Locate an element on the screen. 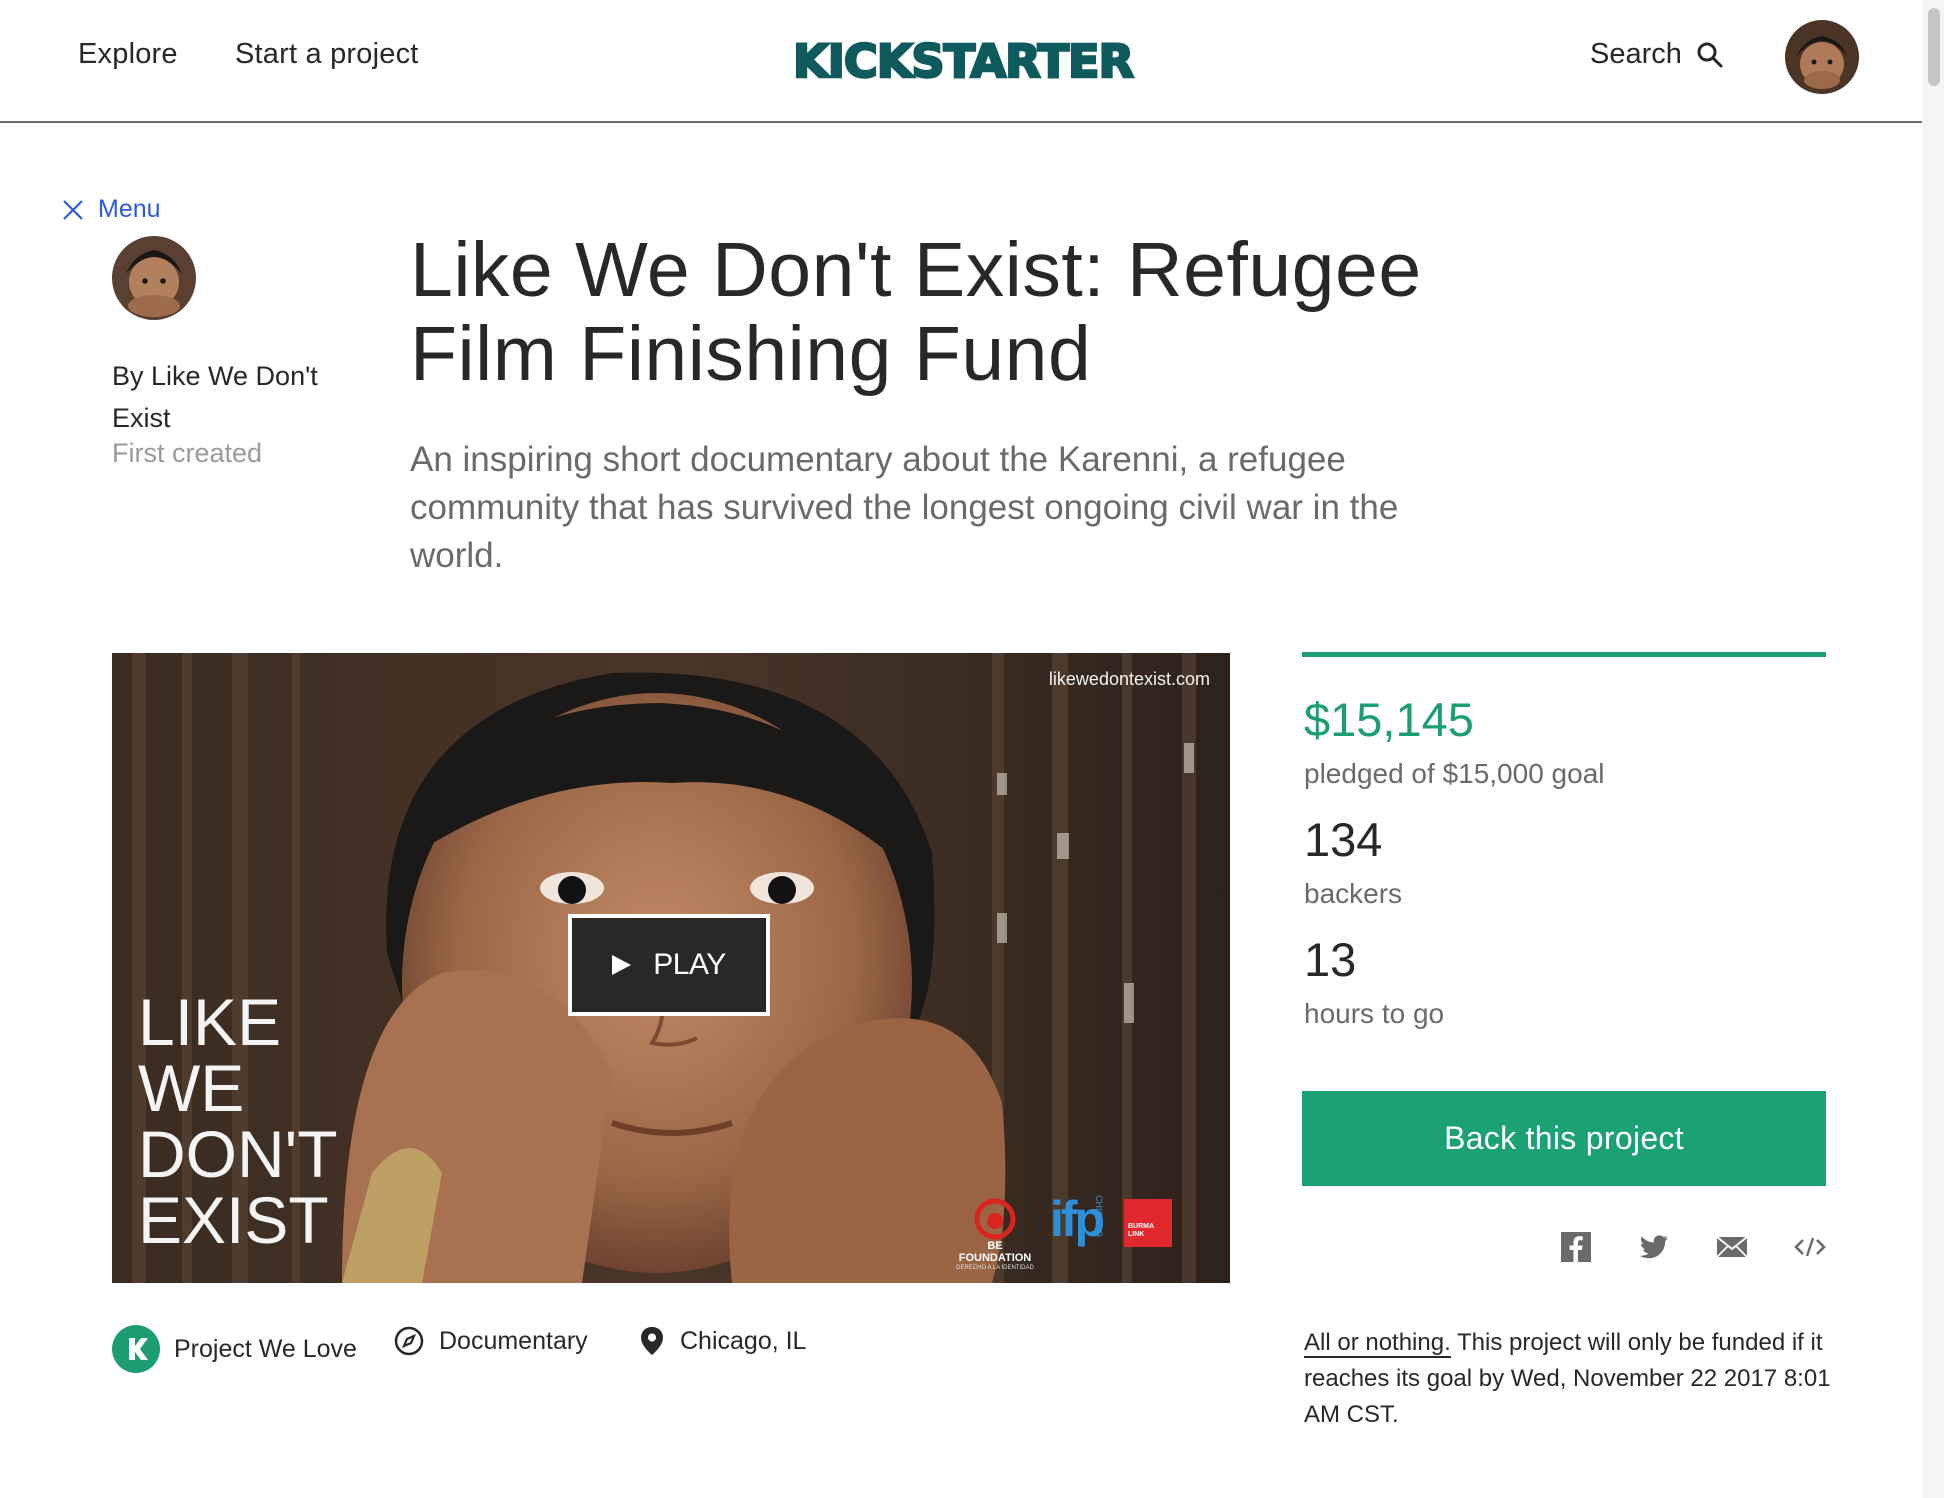 The width and height of the screenshot is (1944, 1498). scrollbar is located at coordinates (1933, 749).